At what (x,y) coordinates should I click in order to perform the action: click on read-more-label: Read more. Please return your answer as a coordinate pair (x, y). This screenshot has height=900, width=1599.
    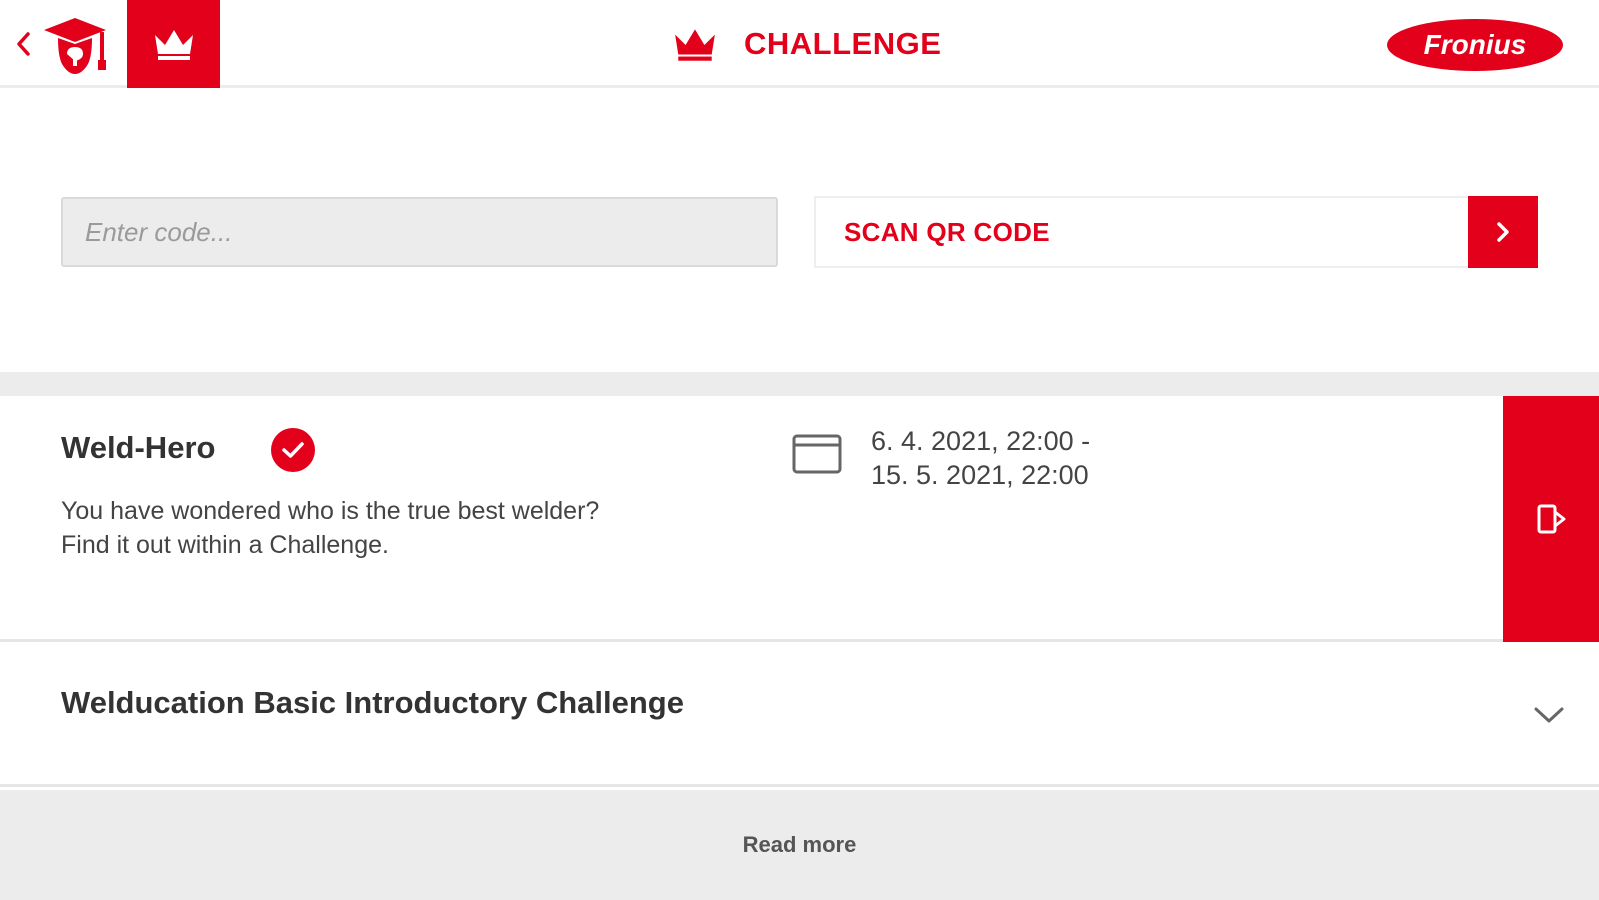
    Looking at the image, I should click on (799, 844).